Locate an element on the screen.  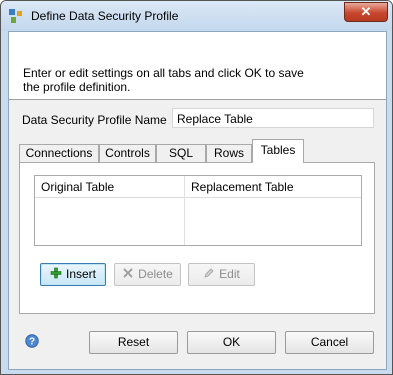
ok-button: OK is located at coordinates (231, 342).